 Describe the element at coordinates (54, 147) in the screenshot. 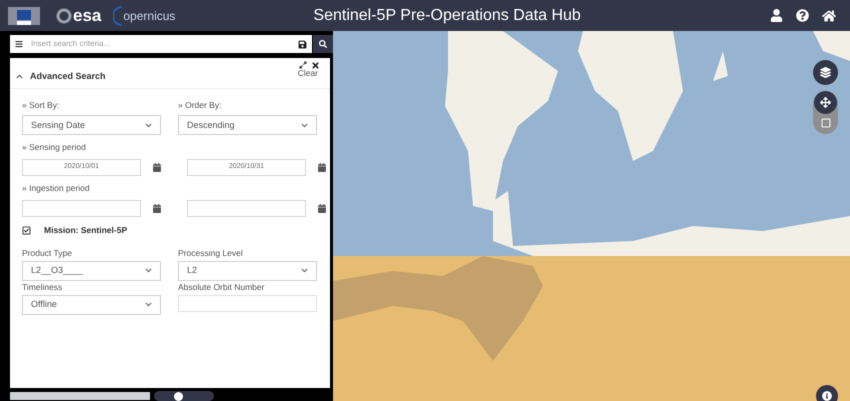

I see `period-label: » Sensing period` at that location.